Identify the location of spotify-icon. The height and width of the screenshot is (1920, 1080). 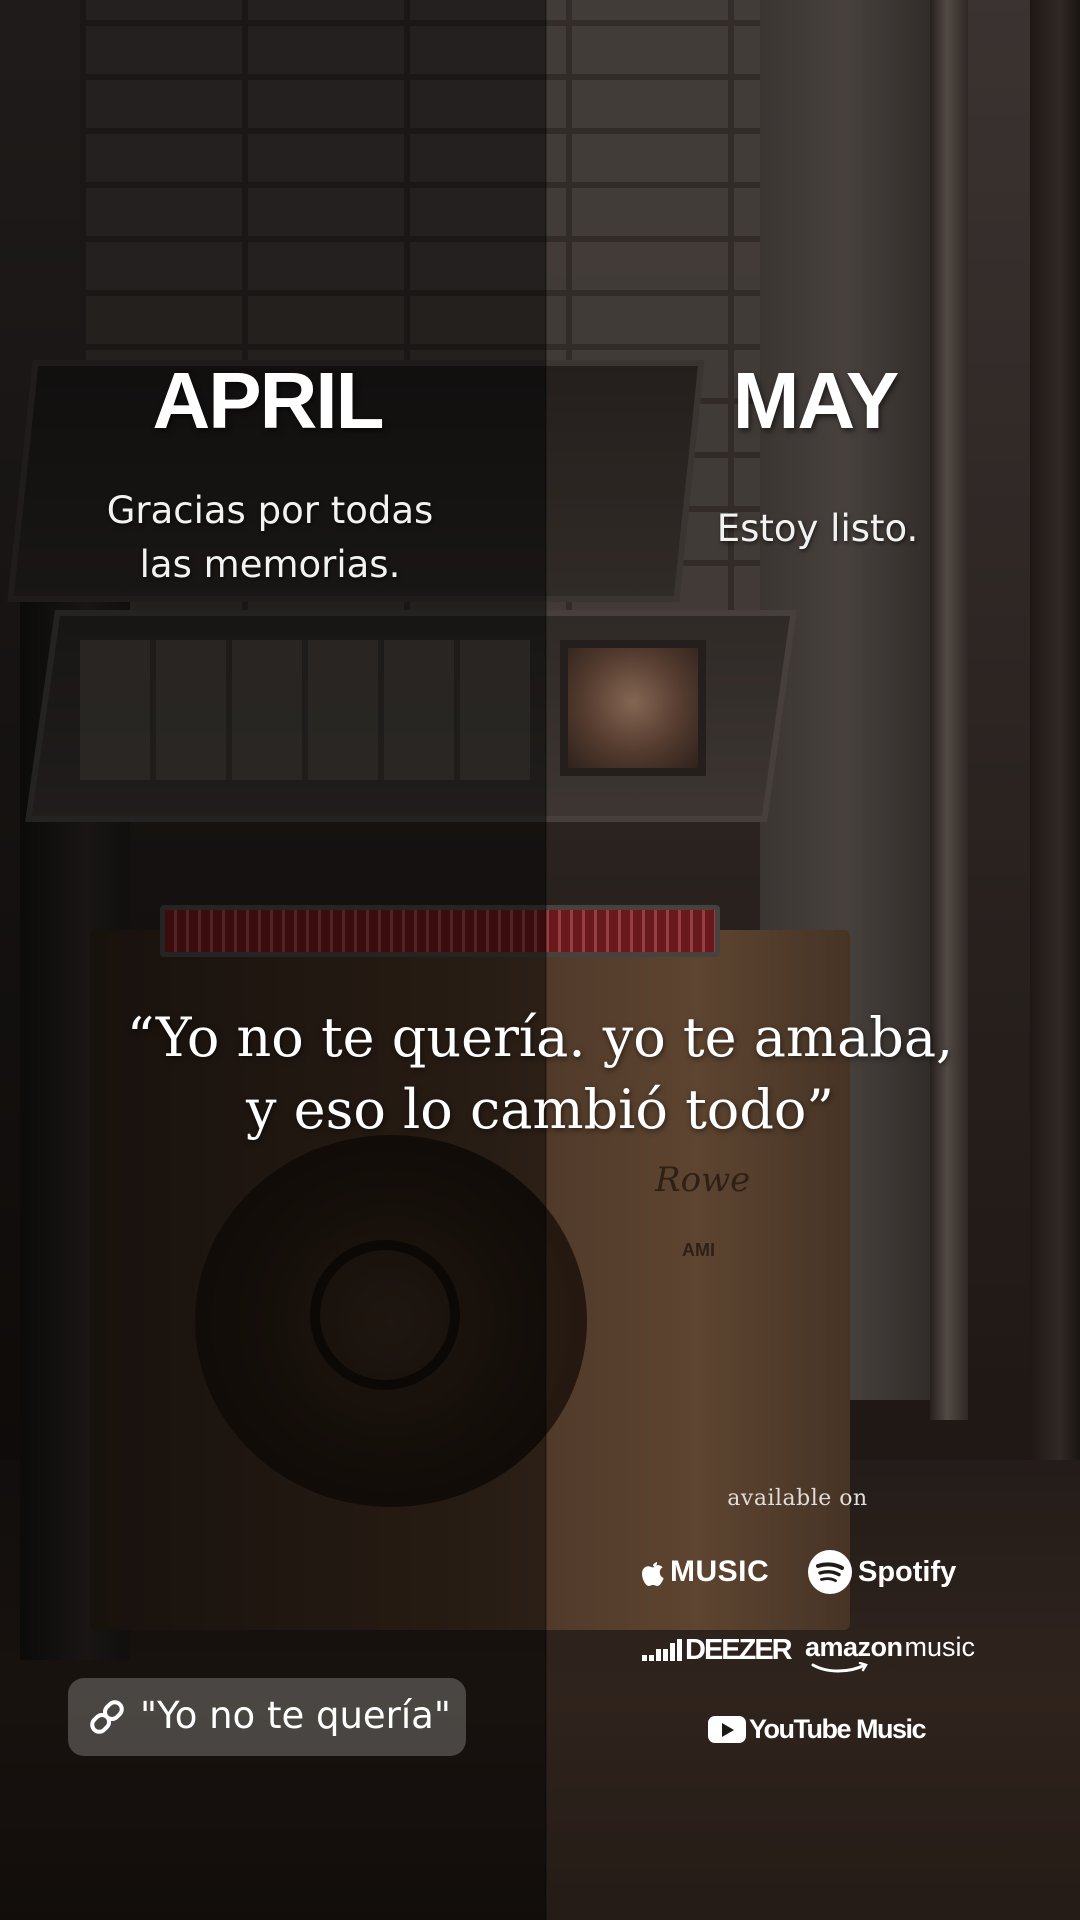
(830, 1572).